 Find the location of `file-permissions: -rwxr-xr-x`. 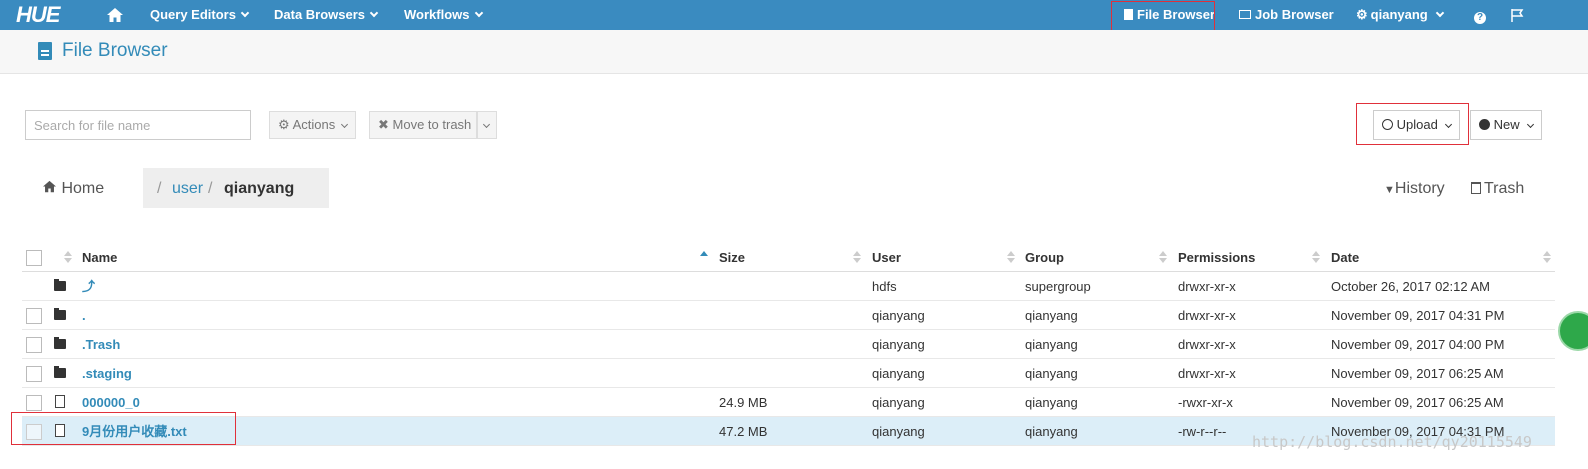

file-permissions: -rwxr-xr-x is located at coordinates (1205, 402).